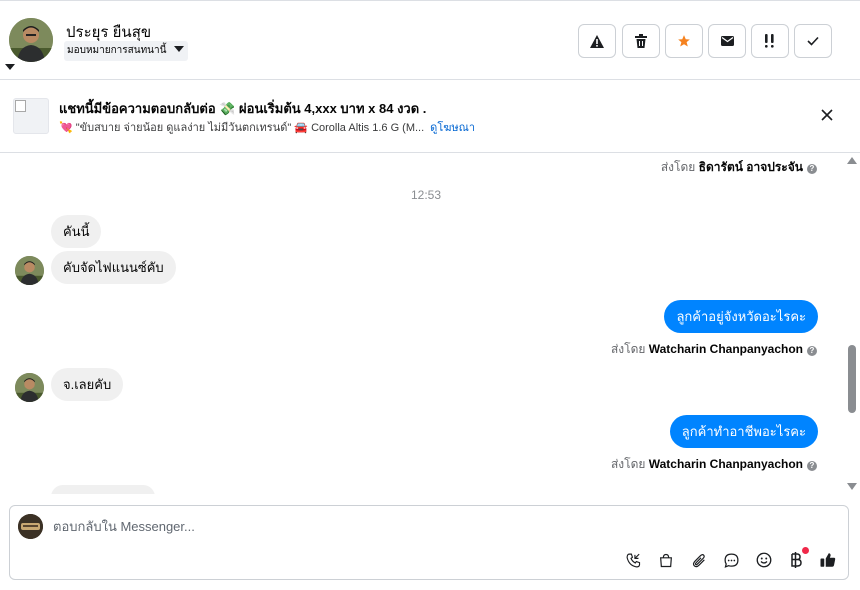 This screenshot has width=860, height=590. What do you see at coordinates (103, 489) in the screenshot?
I see `incoming-message-partial` at bounding box center [103, 489].